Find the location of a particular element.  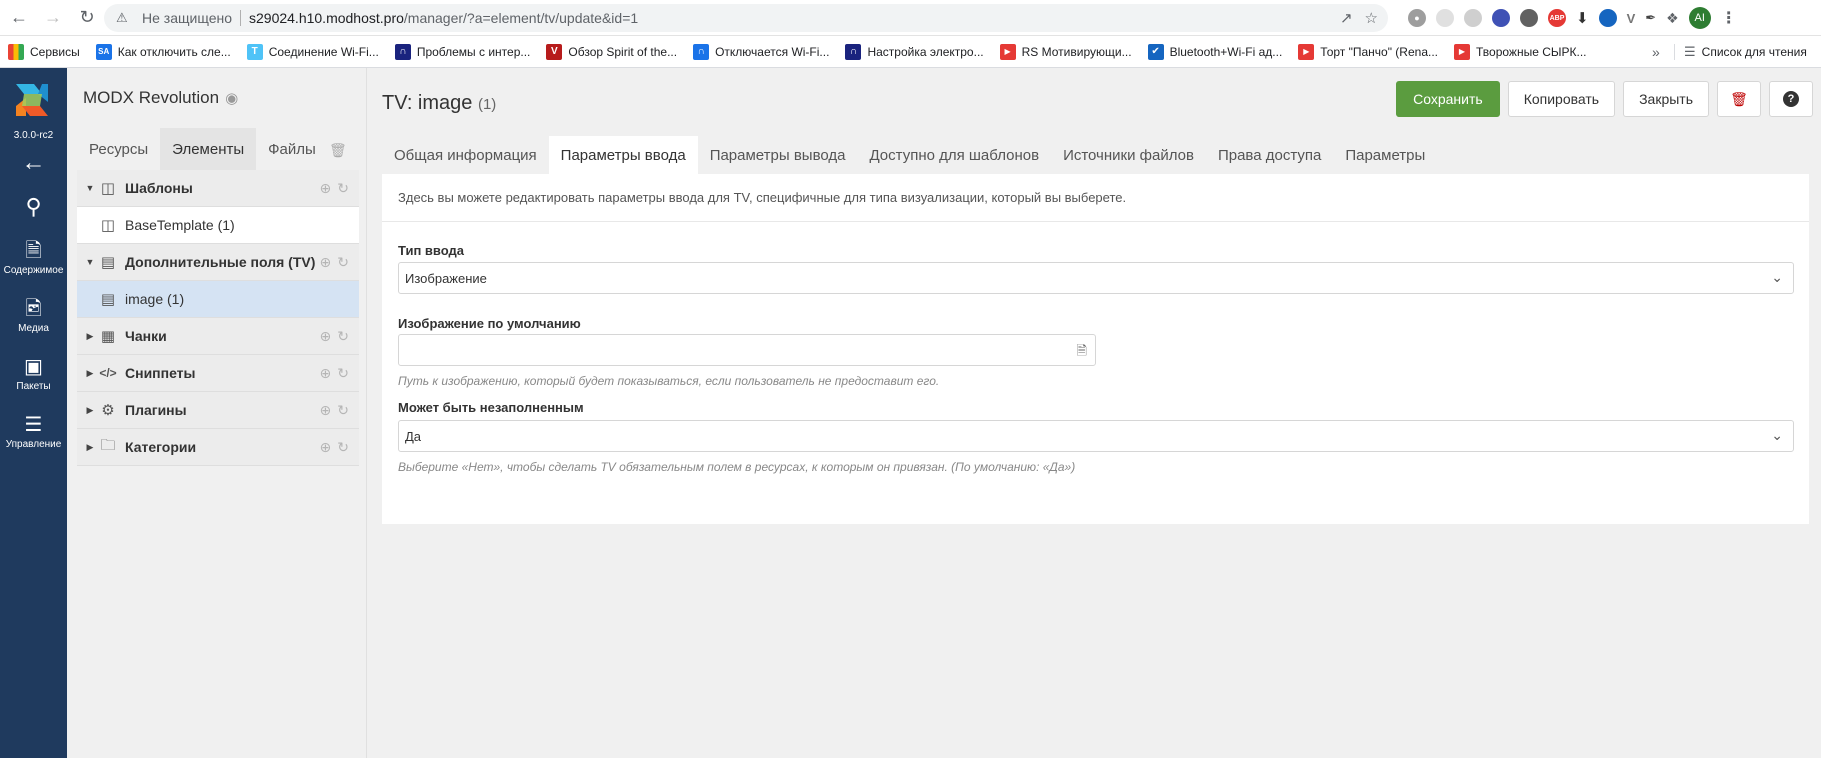

bookmark-item: Сервисы is located at coordinates (44, 52).